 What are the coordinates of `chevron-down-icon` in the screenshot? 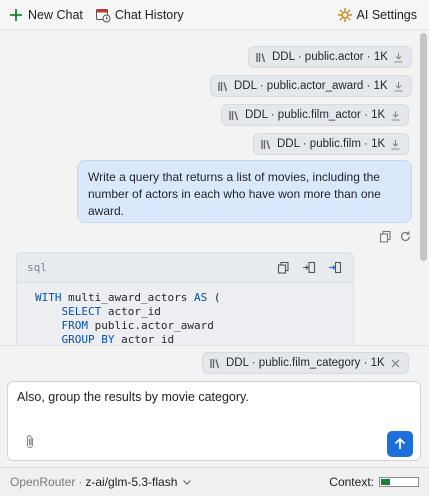 It's located at (187, 482).